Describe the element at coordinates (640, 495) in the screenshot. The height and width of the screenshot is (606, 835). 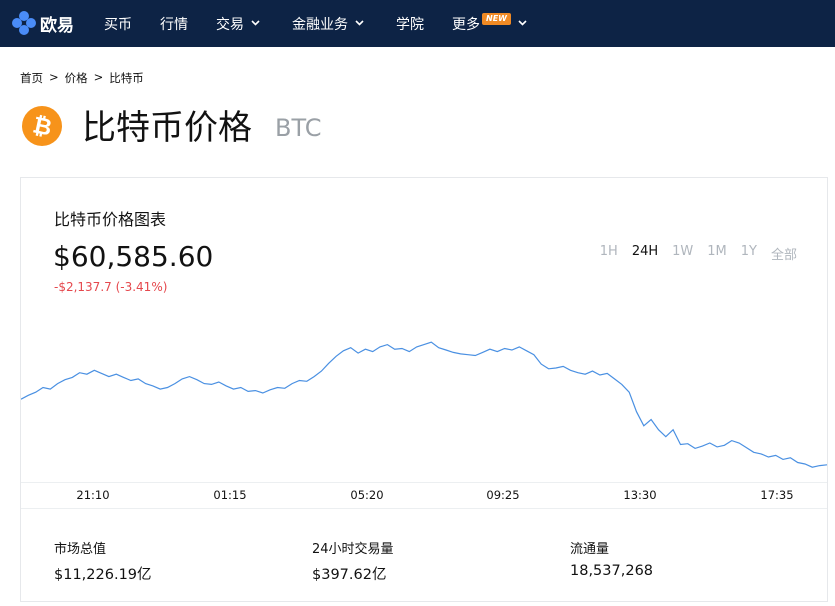
I see `x-tick-label: 13:30` at that location.